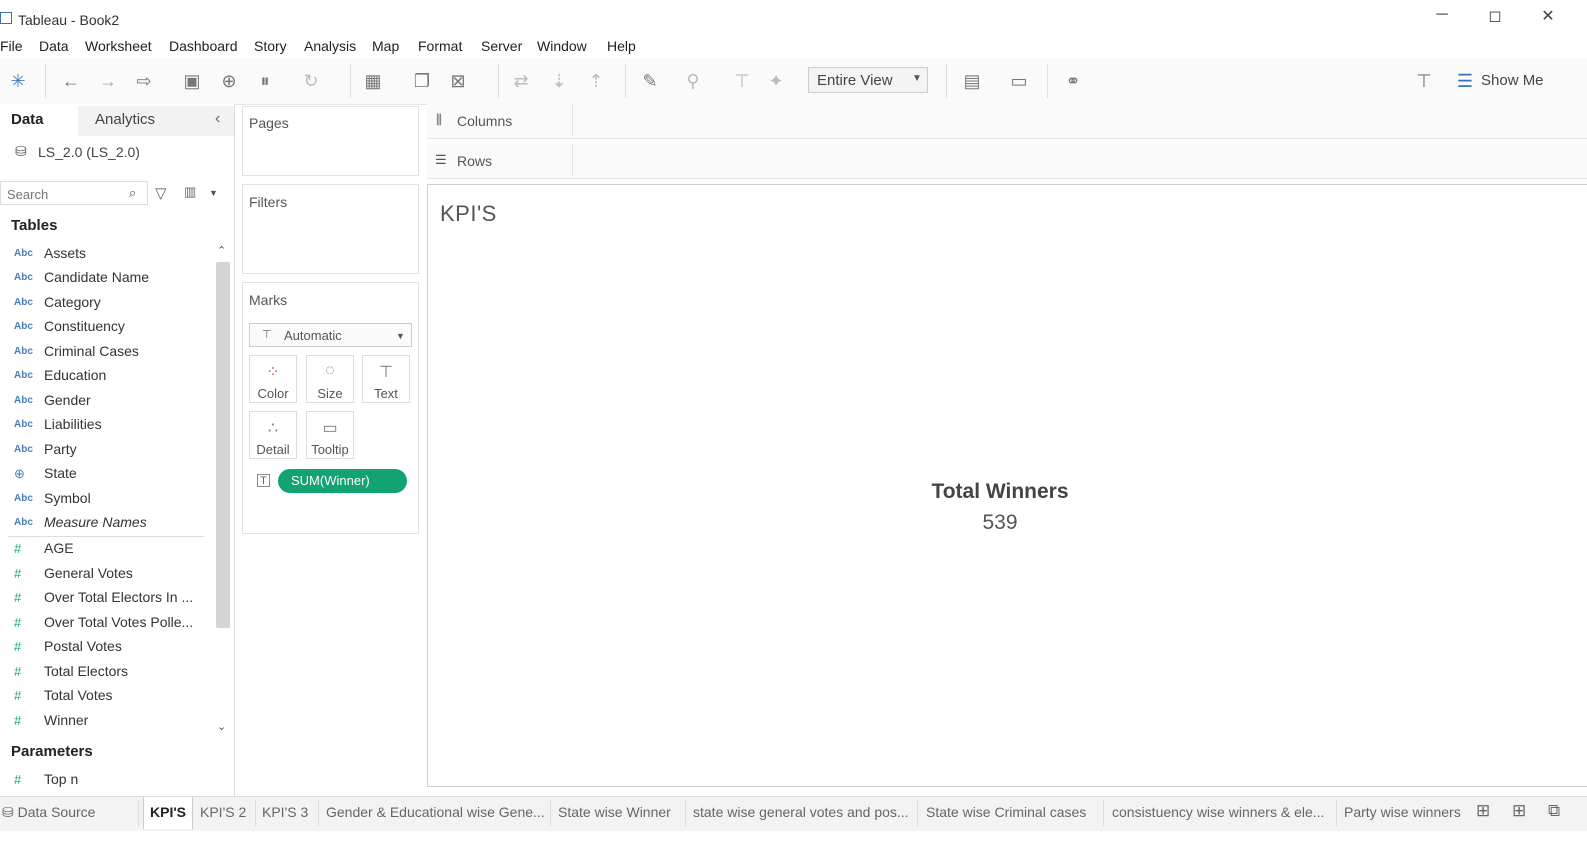 The height and width of the screenshot is (842, 1587). I want to click on duplicate-sheet-icon: ❐, so click(422, 81).